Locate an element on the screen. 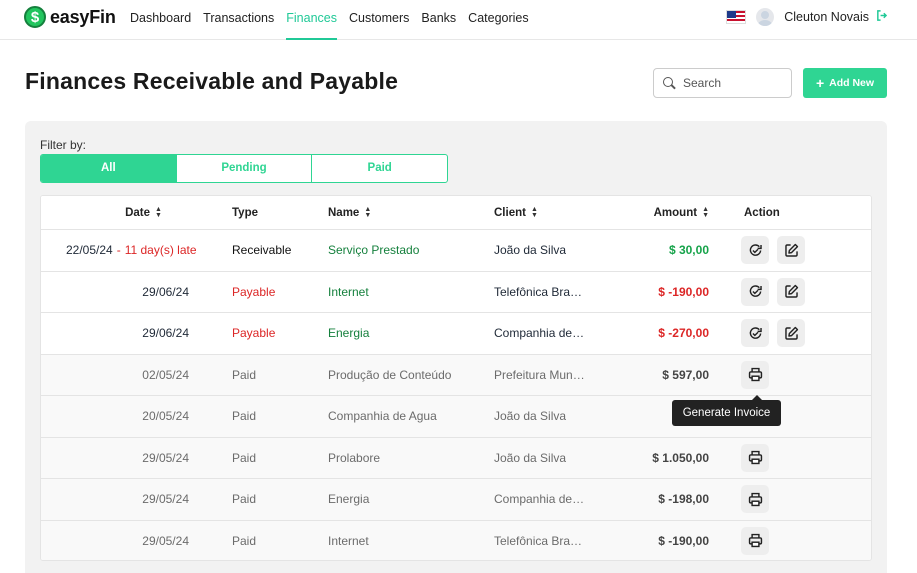 The height and width of the screenshot is (573, 917). search-box is located at coordinates (722, 83).